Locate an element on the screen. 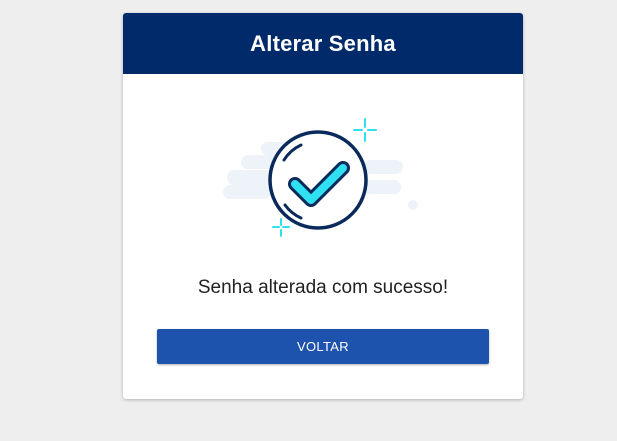  card-header: Alterar Senha is located at coordinates (323, 43).